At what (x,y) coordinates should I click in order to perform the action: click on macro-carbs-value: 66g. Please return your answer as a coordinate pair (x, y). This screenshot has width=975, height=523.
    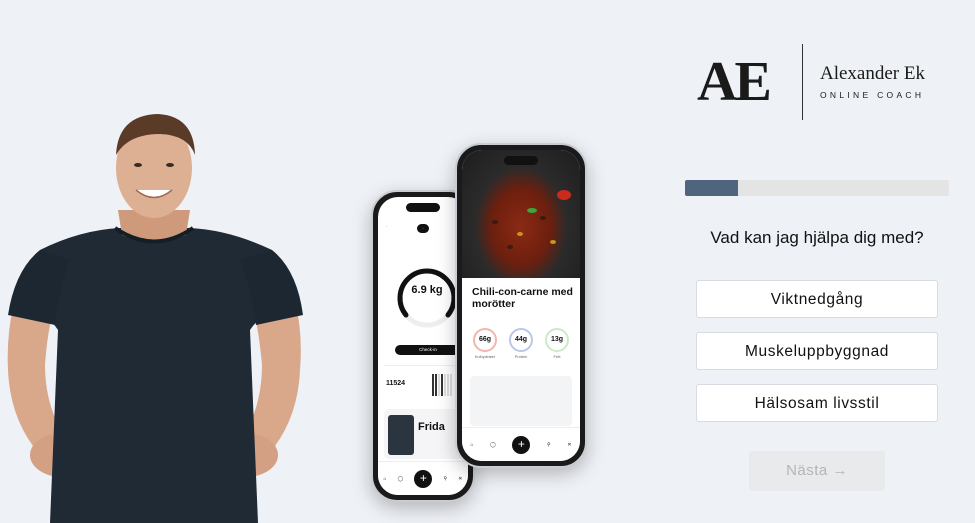
    Looking at the image, I should click on (485, 340).